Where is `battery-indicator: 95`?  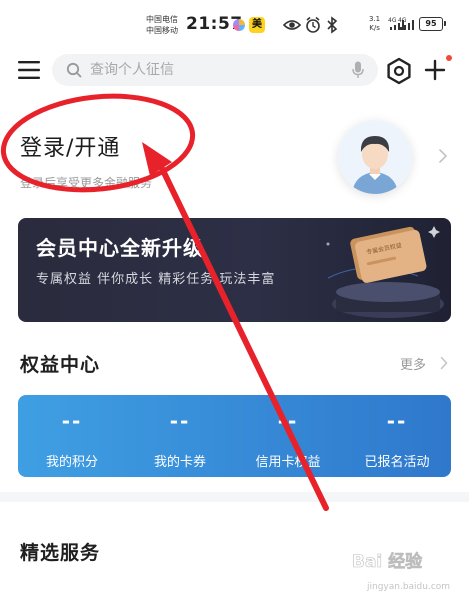 battery-indicator: 95 is located at coordinates (432, 24).